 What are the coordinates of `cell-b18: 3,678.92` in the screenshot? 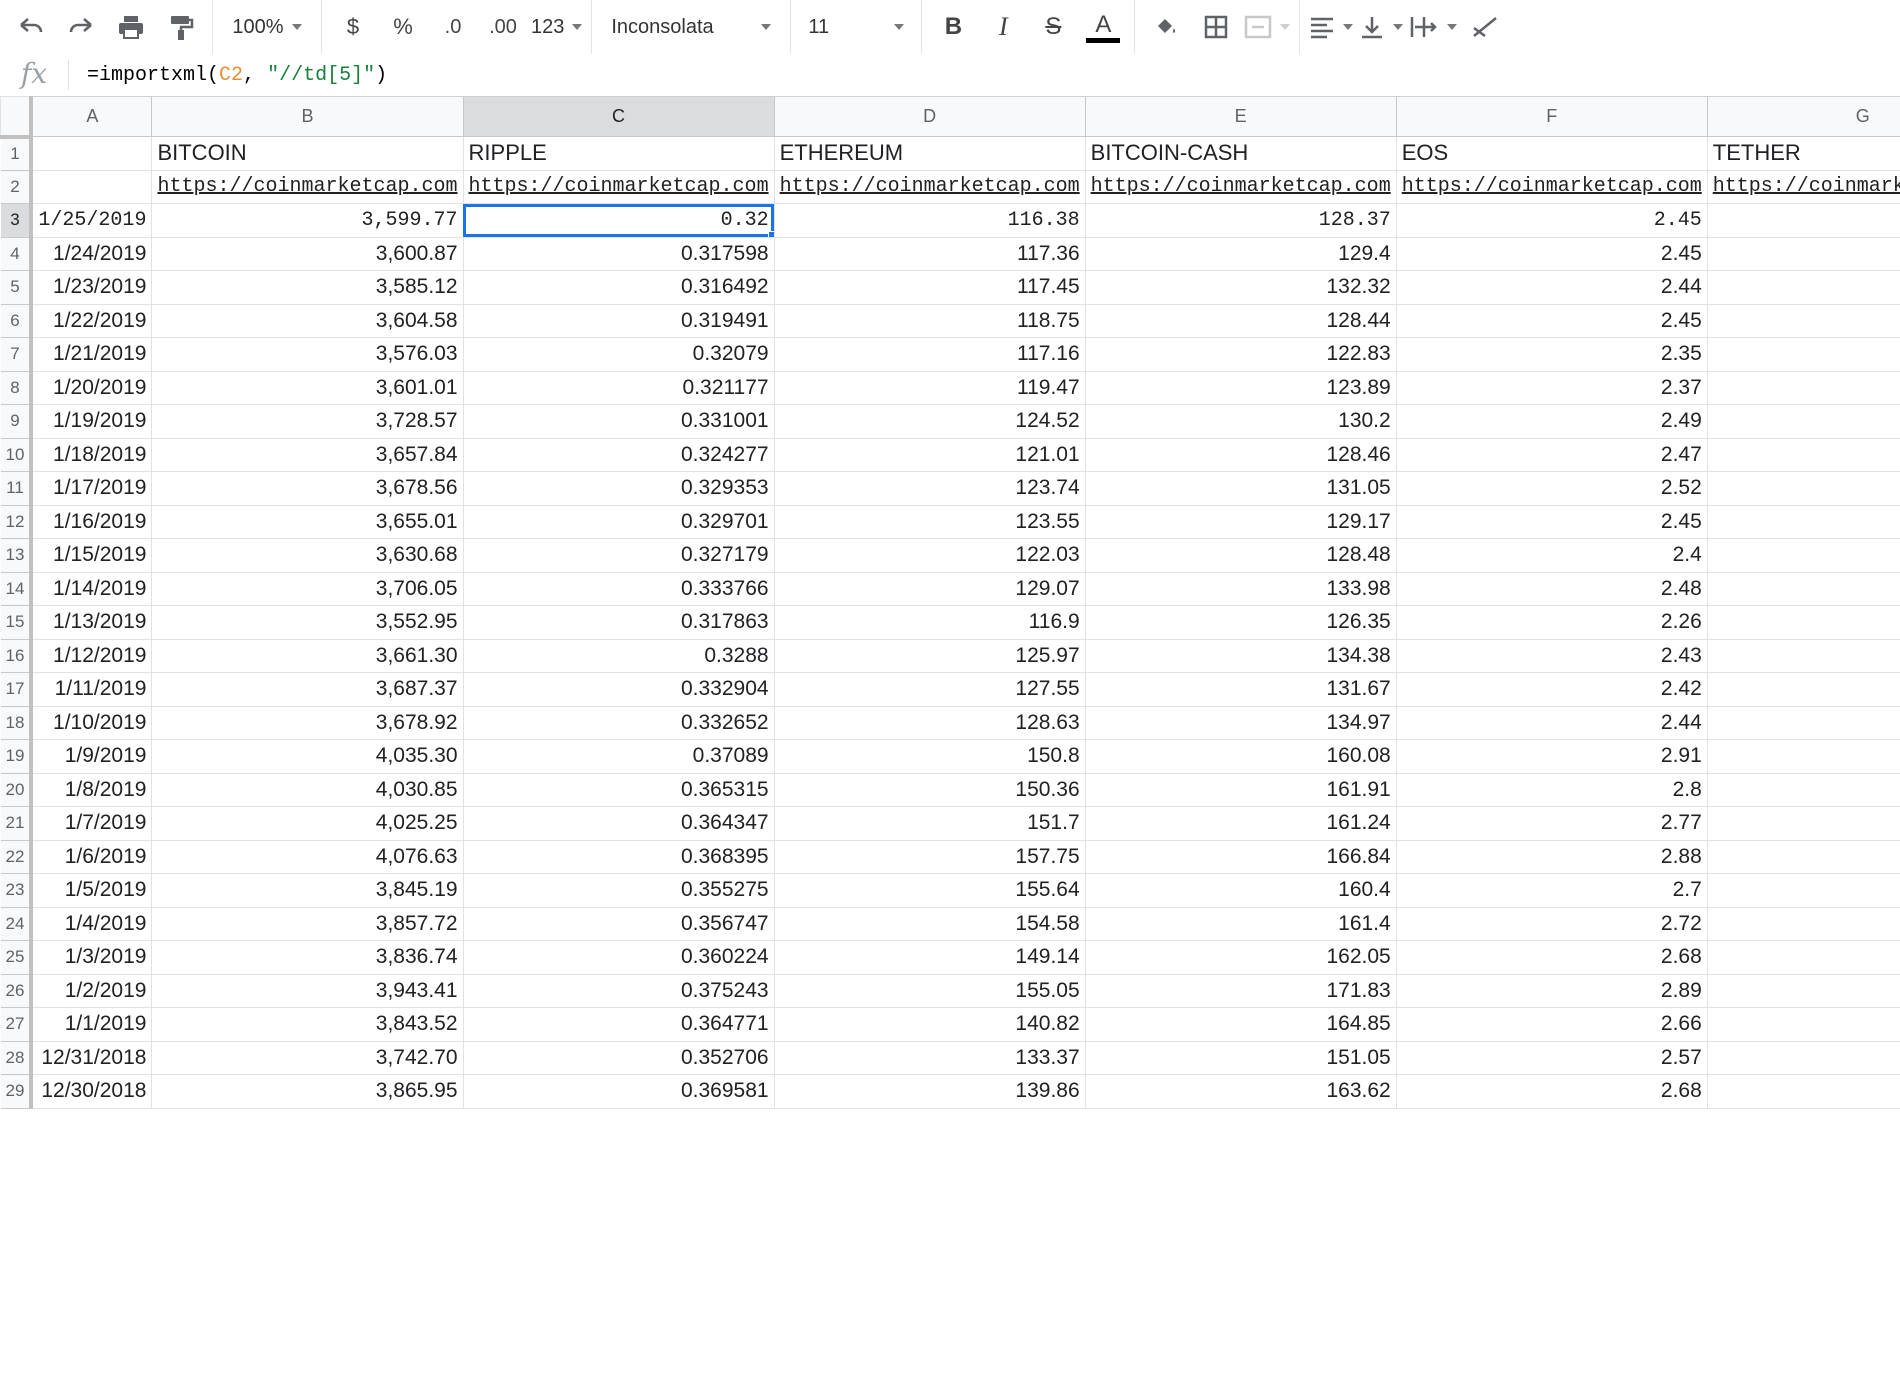 It's located at (307, 722).